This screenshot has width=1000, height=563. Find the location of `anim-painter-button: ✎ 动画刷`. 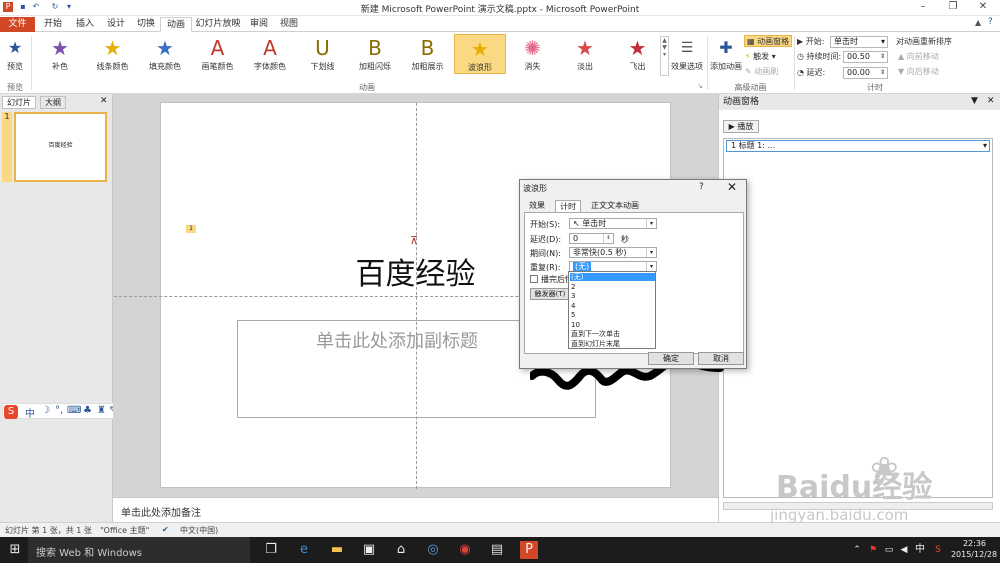

anim-painter-button: ✎ 动画刷 is located at coordinates (761, 72).